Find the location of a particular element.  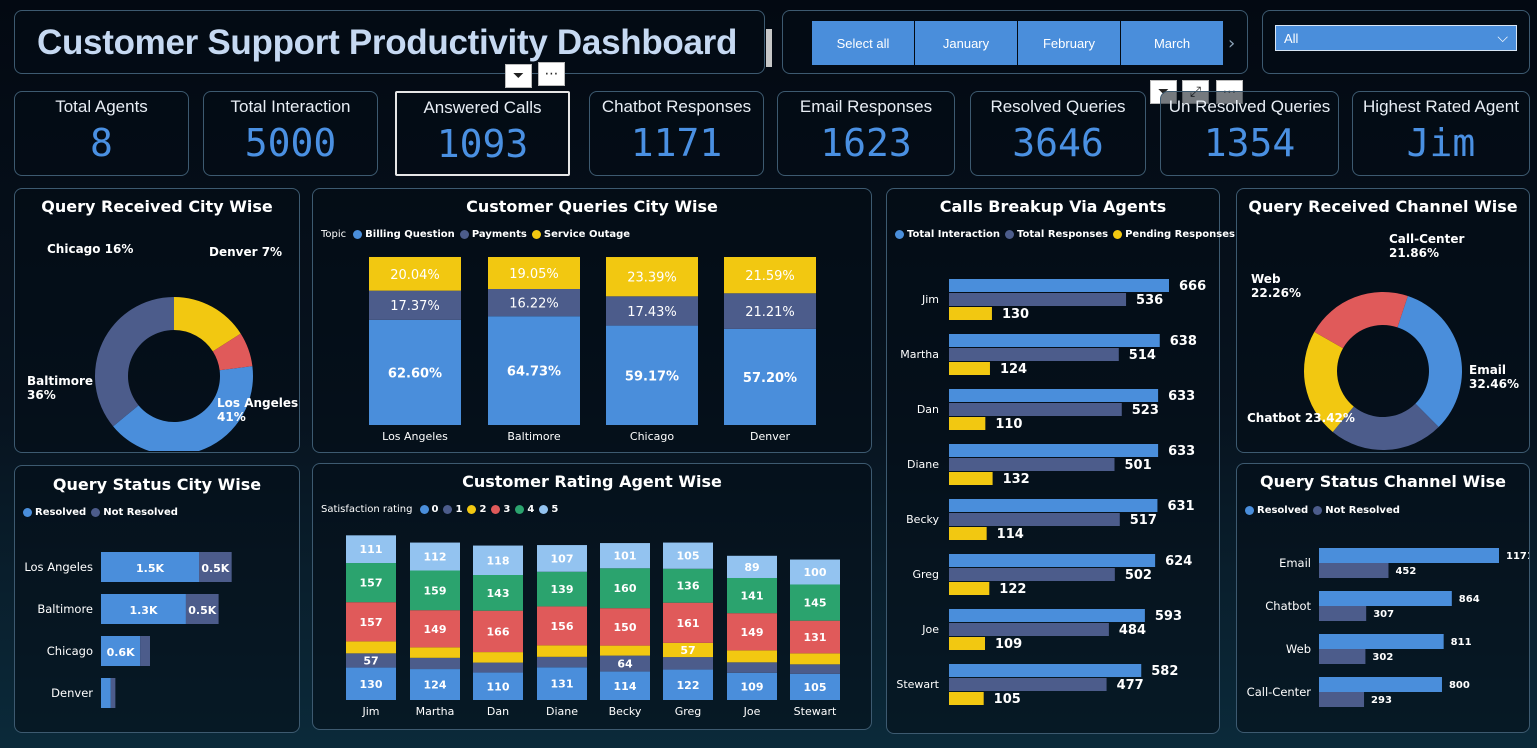

legend-item: Total Interaction is located at coordinates (953, 234).